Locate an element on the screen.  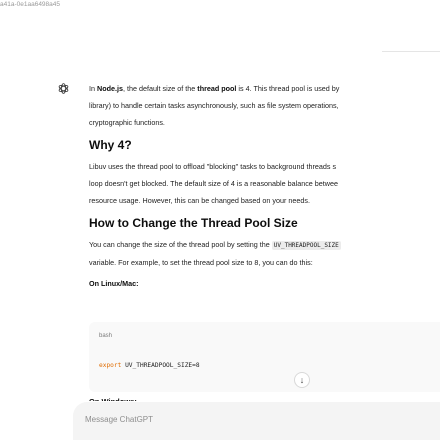
code-line: export UV_THREADPOOL_SIZE=8 is located at coordinates (149, 365).